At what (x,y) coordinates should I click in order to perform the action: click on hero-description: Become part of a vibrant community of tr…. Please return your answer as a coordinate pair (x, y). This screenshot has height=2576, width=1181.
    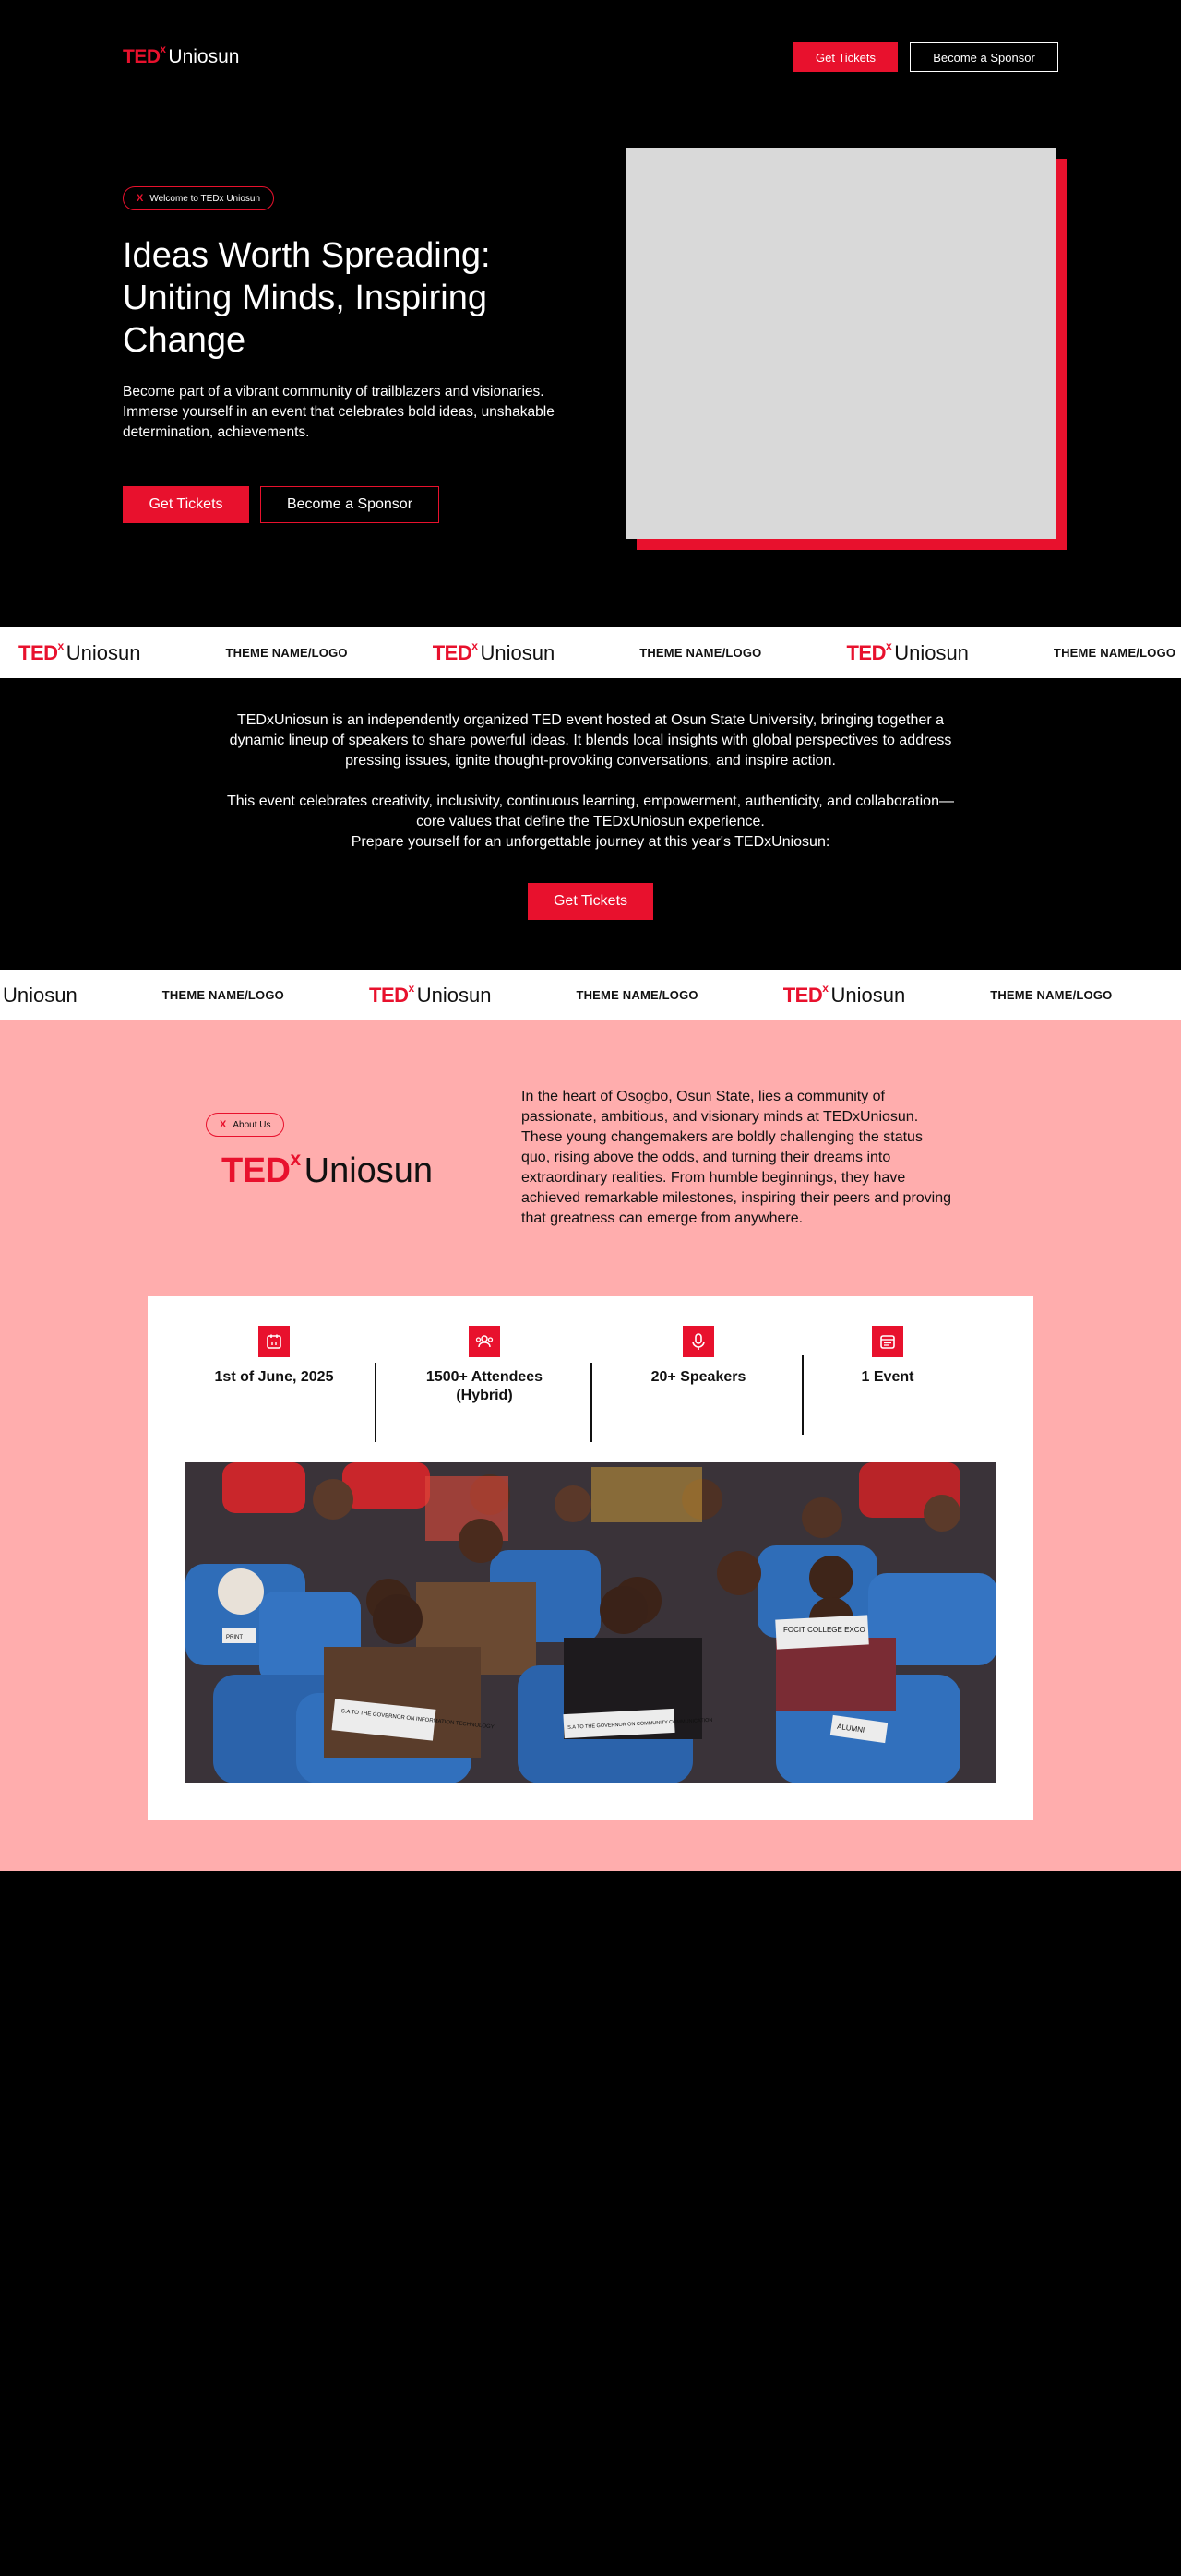
    Looking at the image, I should click on (339, 412).